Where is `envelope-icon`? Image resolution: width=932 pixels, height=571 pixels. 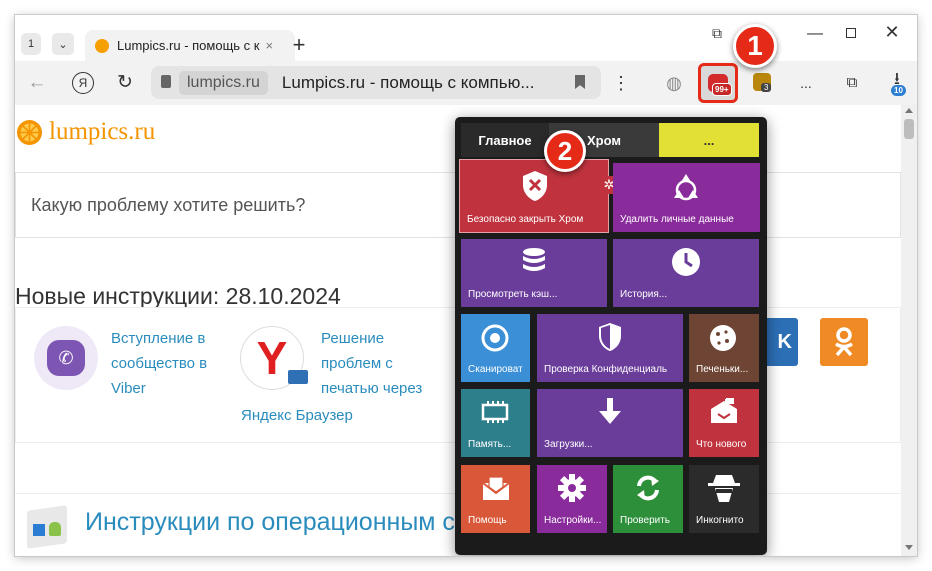
envelope-icon is located at coordinates (496, 488).